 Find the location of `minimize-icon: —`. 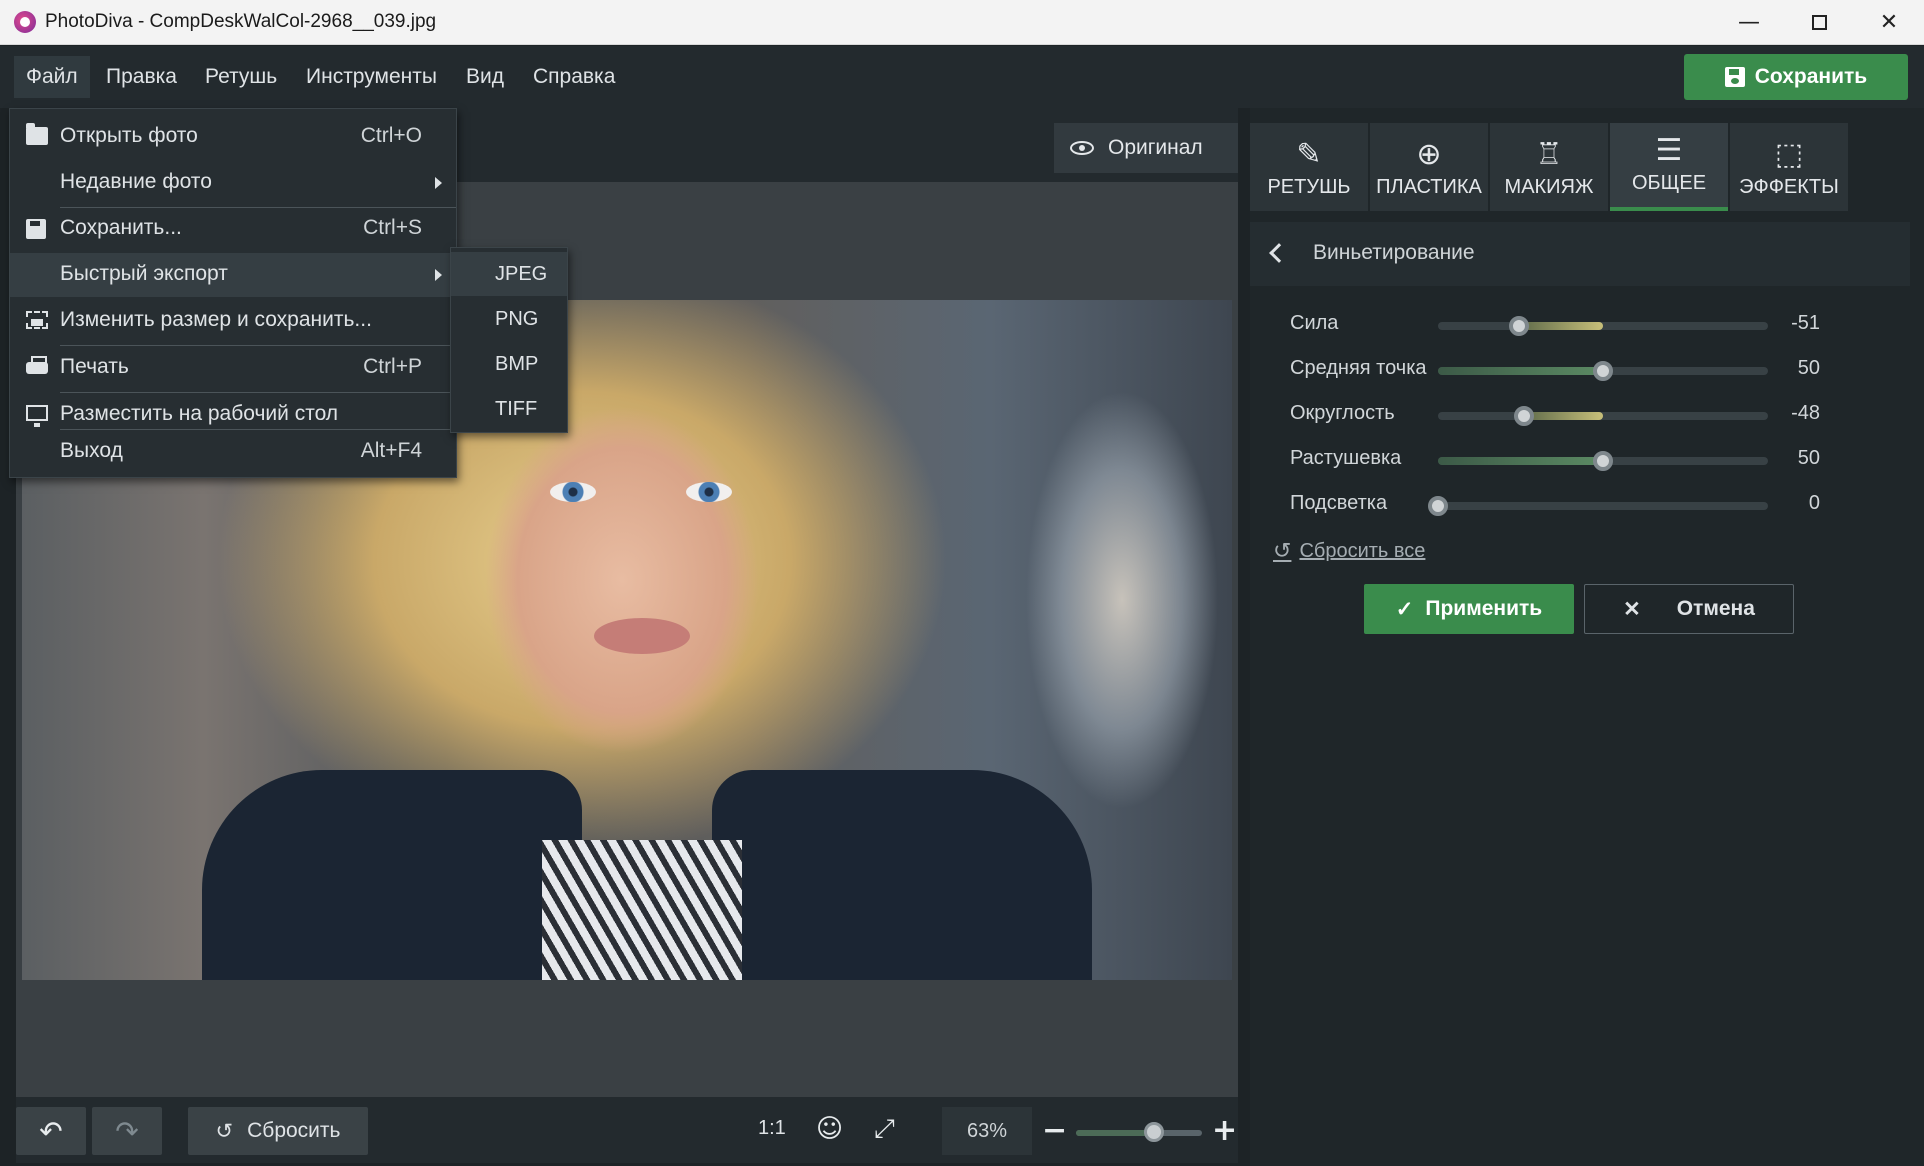

minimize-icon: — is located at coordinates (1749, 22).